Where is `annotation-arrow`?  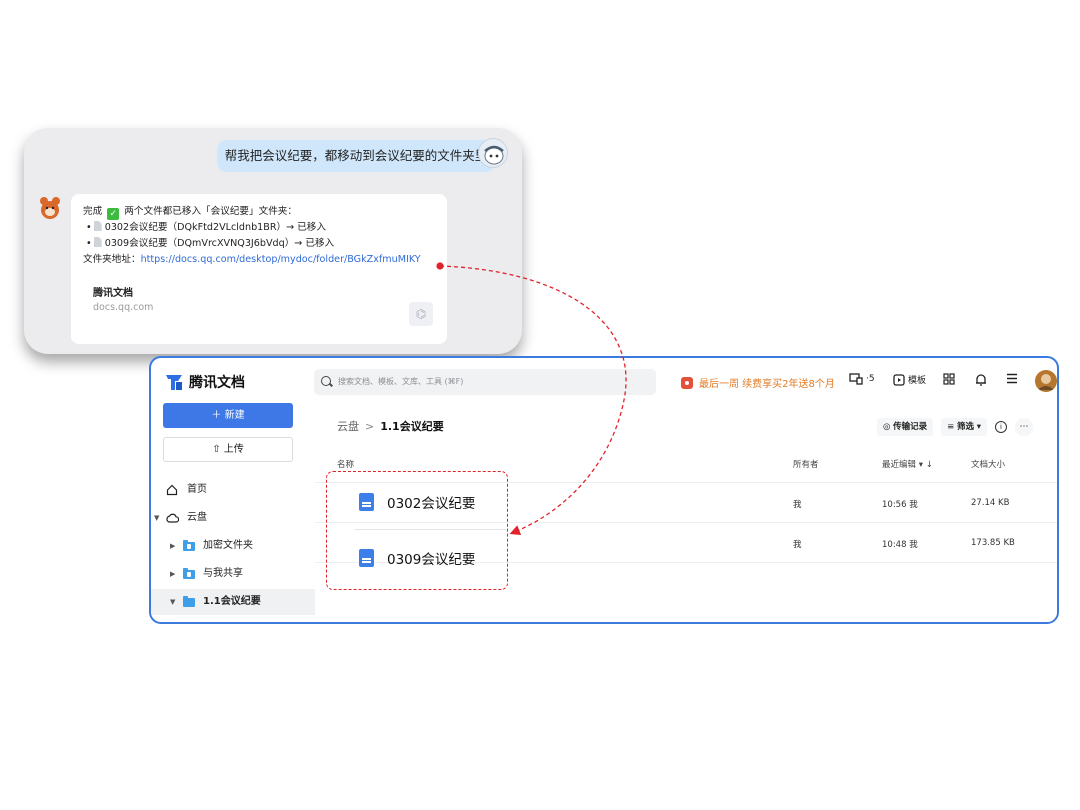 annotation-arrow is located at coordinates (531, 398).